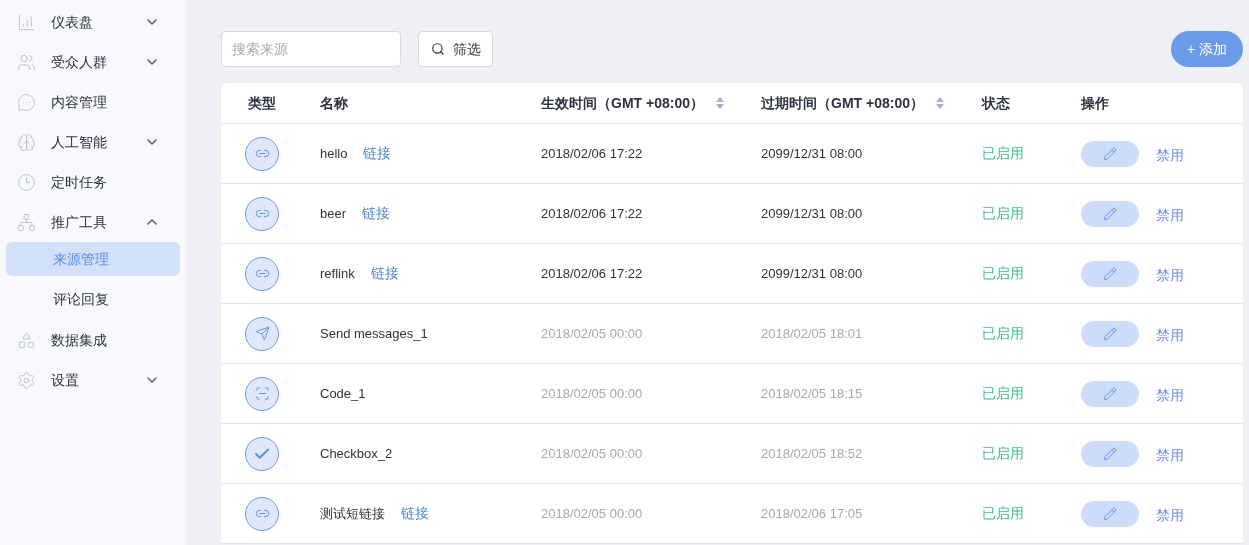  I want to click on shapes-icon, so click(26, 340).